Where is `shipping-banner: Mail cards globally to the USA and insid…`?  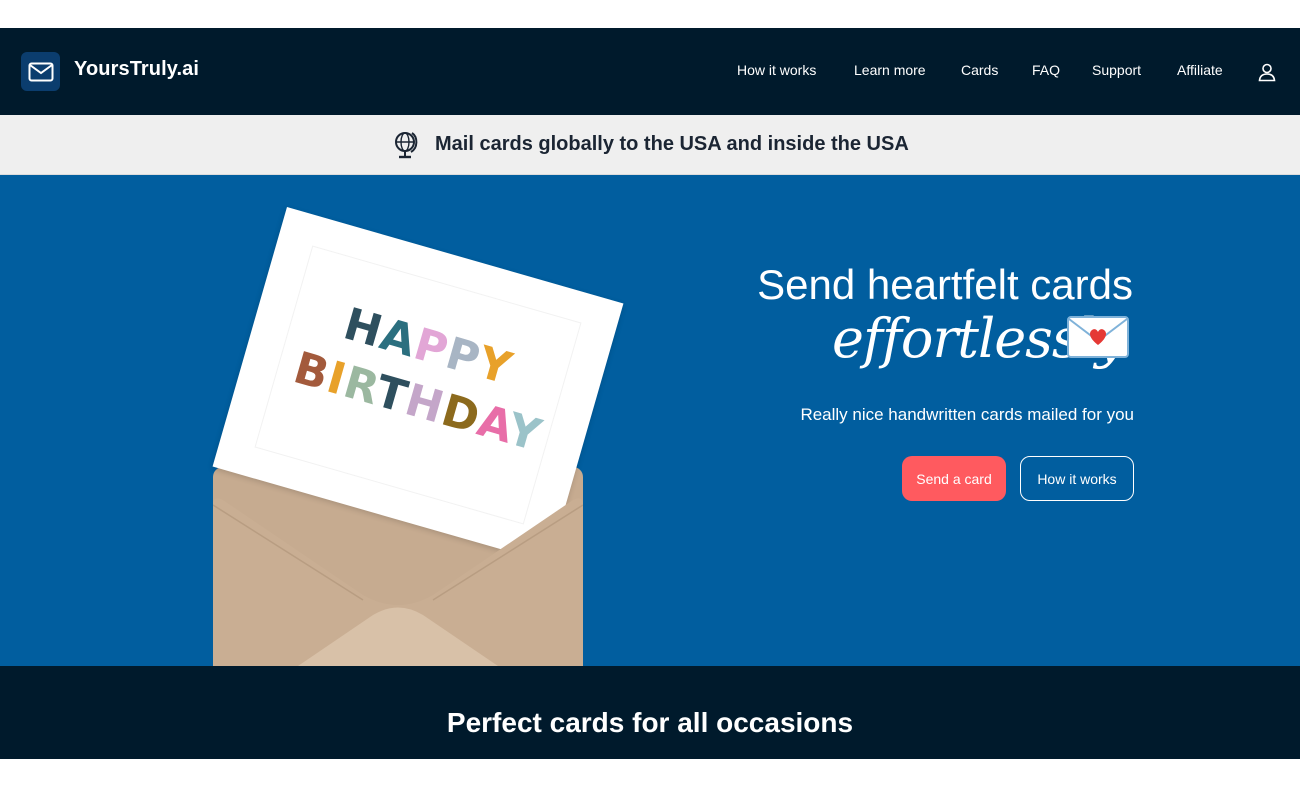 shipping-banner: Mail cards globally to the USA and insid… is located at coordinates (650, 145).